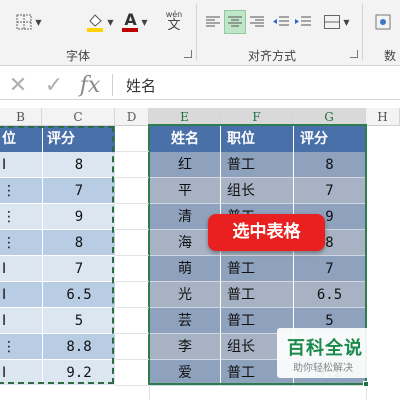  Describe the element at coordinates (390, 56) in the screenshot. I see `number-group-label: 数` at that location.